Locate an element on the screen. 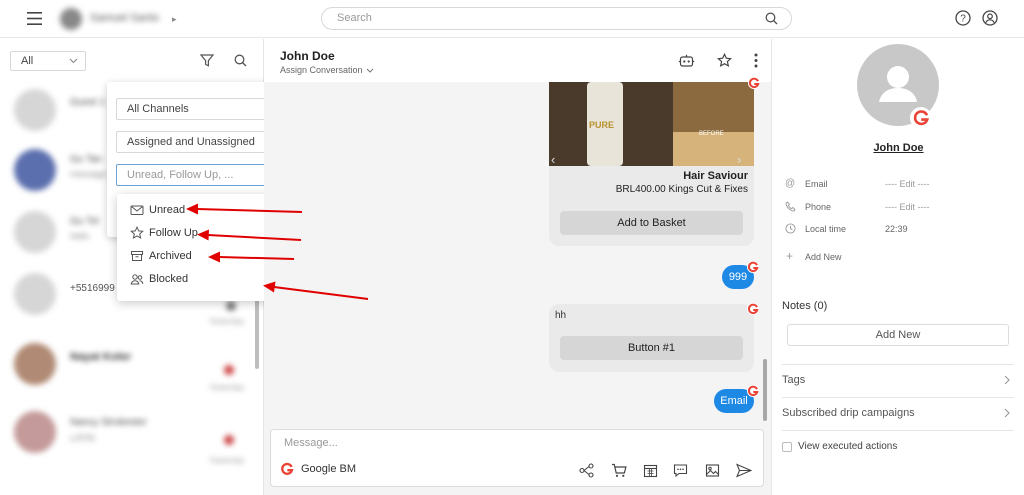 This screenshot has height=495, width=1024. status-option-blocked: Blocked is located at coordinates (159, 279).